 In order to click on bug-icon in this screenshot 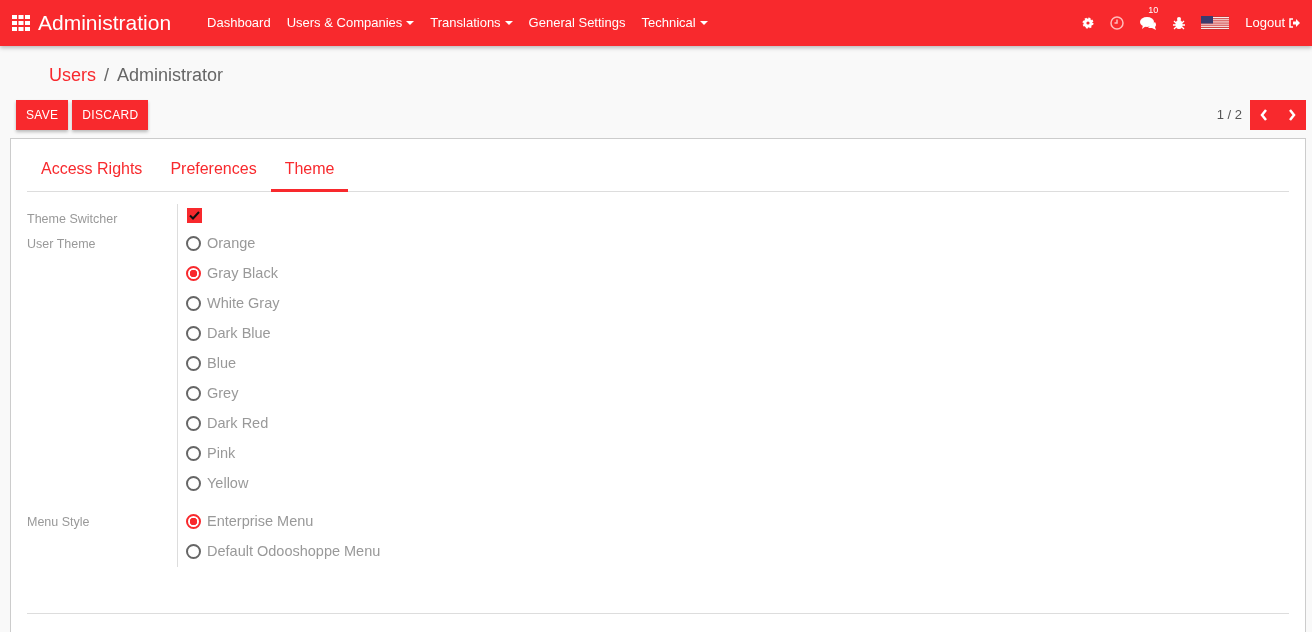, I will do `click(1179, 23)`.